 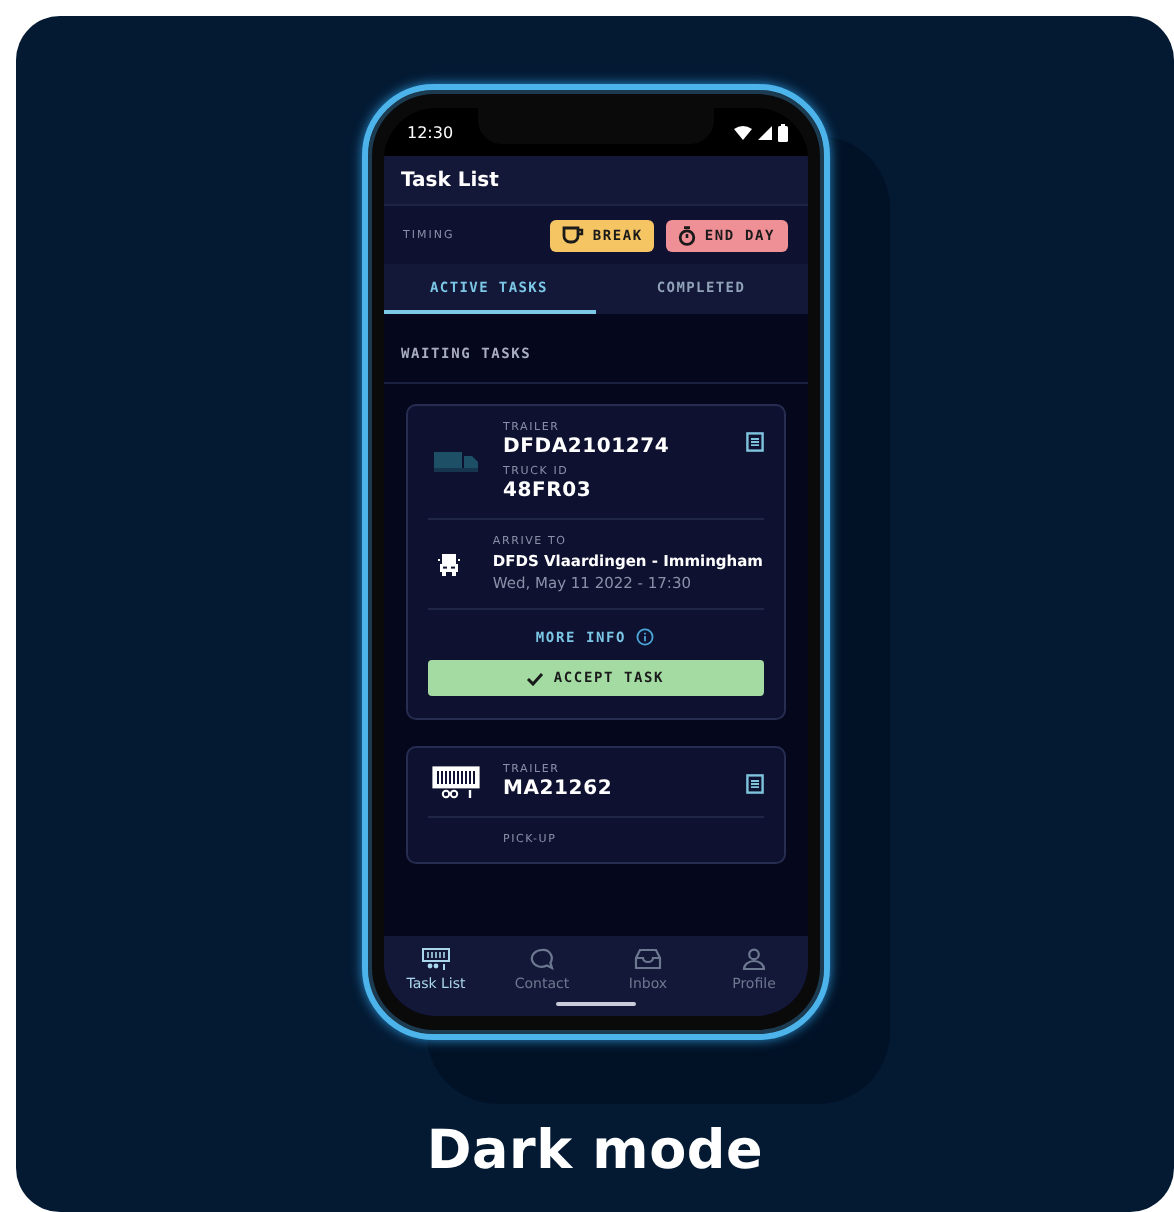 What do you see at coordinates (542, 959) in the screenshot?
I see `chat-bubble-icon` at bounding box center [542, 959].